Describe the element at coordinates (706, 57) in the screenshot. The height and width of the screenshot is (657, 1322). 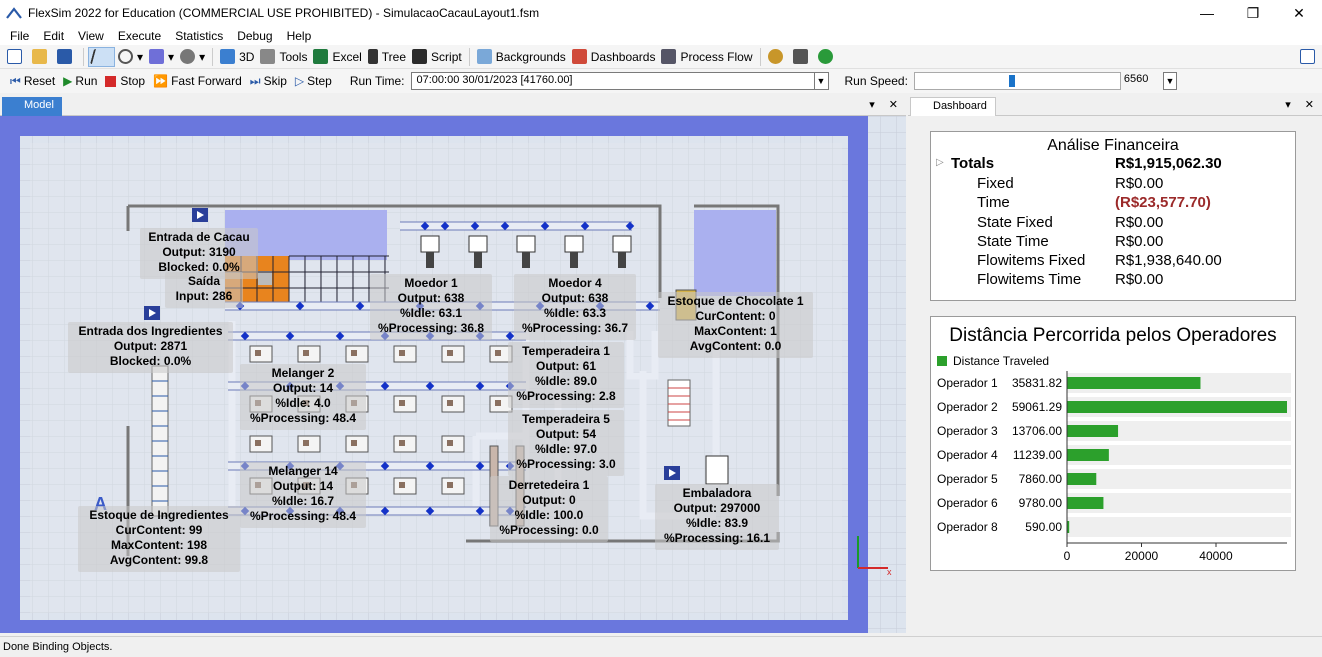
I see `process-flow-button: Process Flow` at that location.